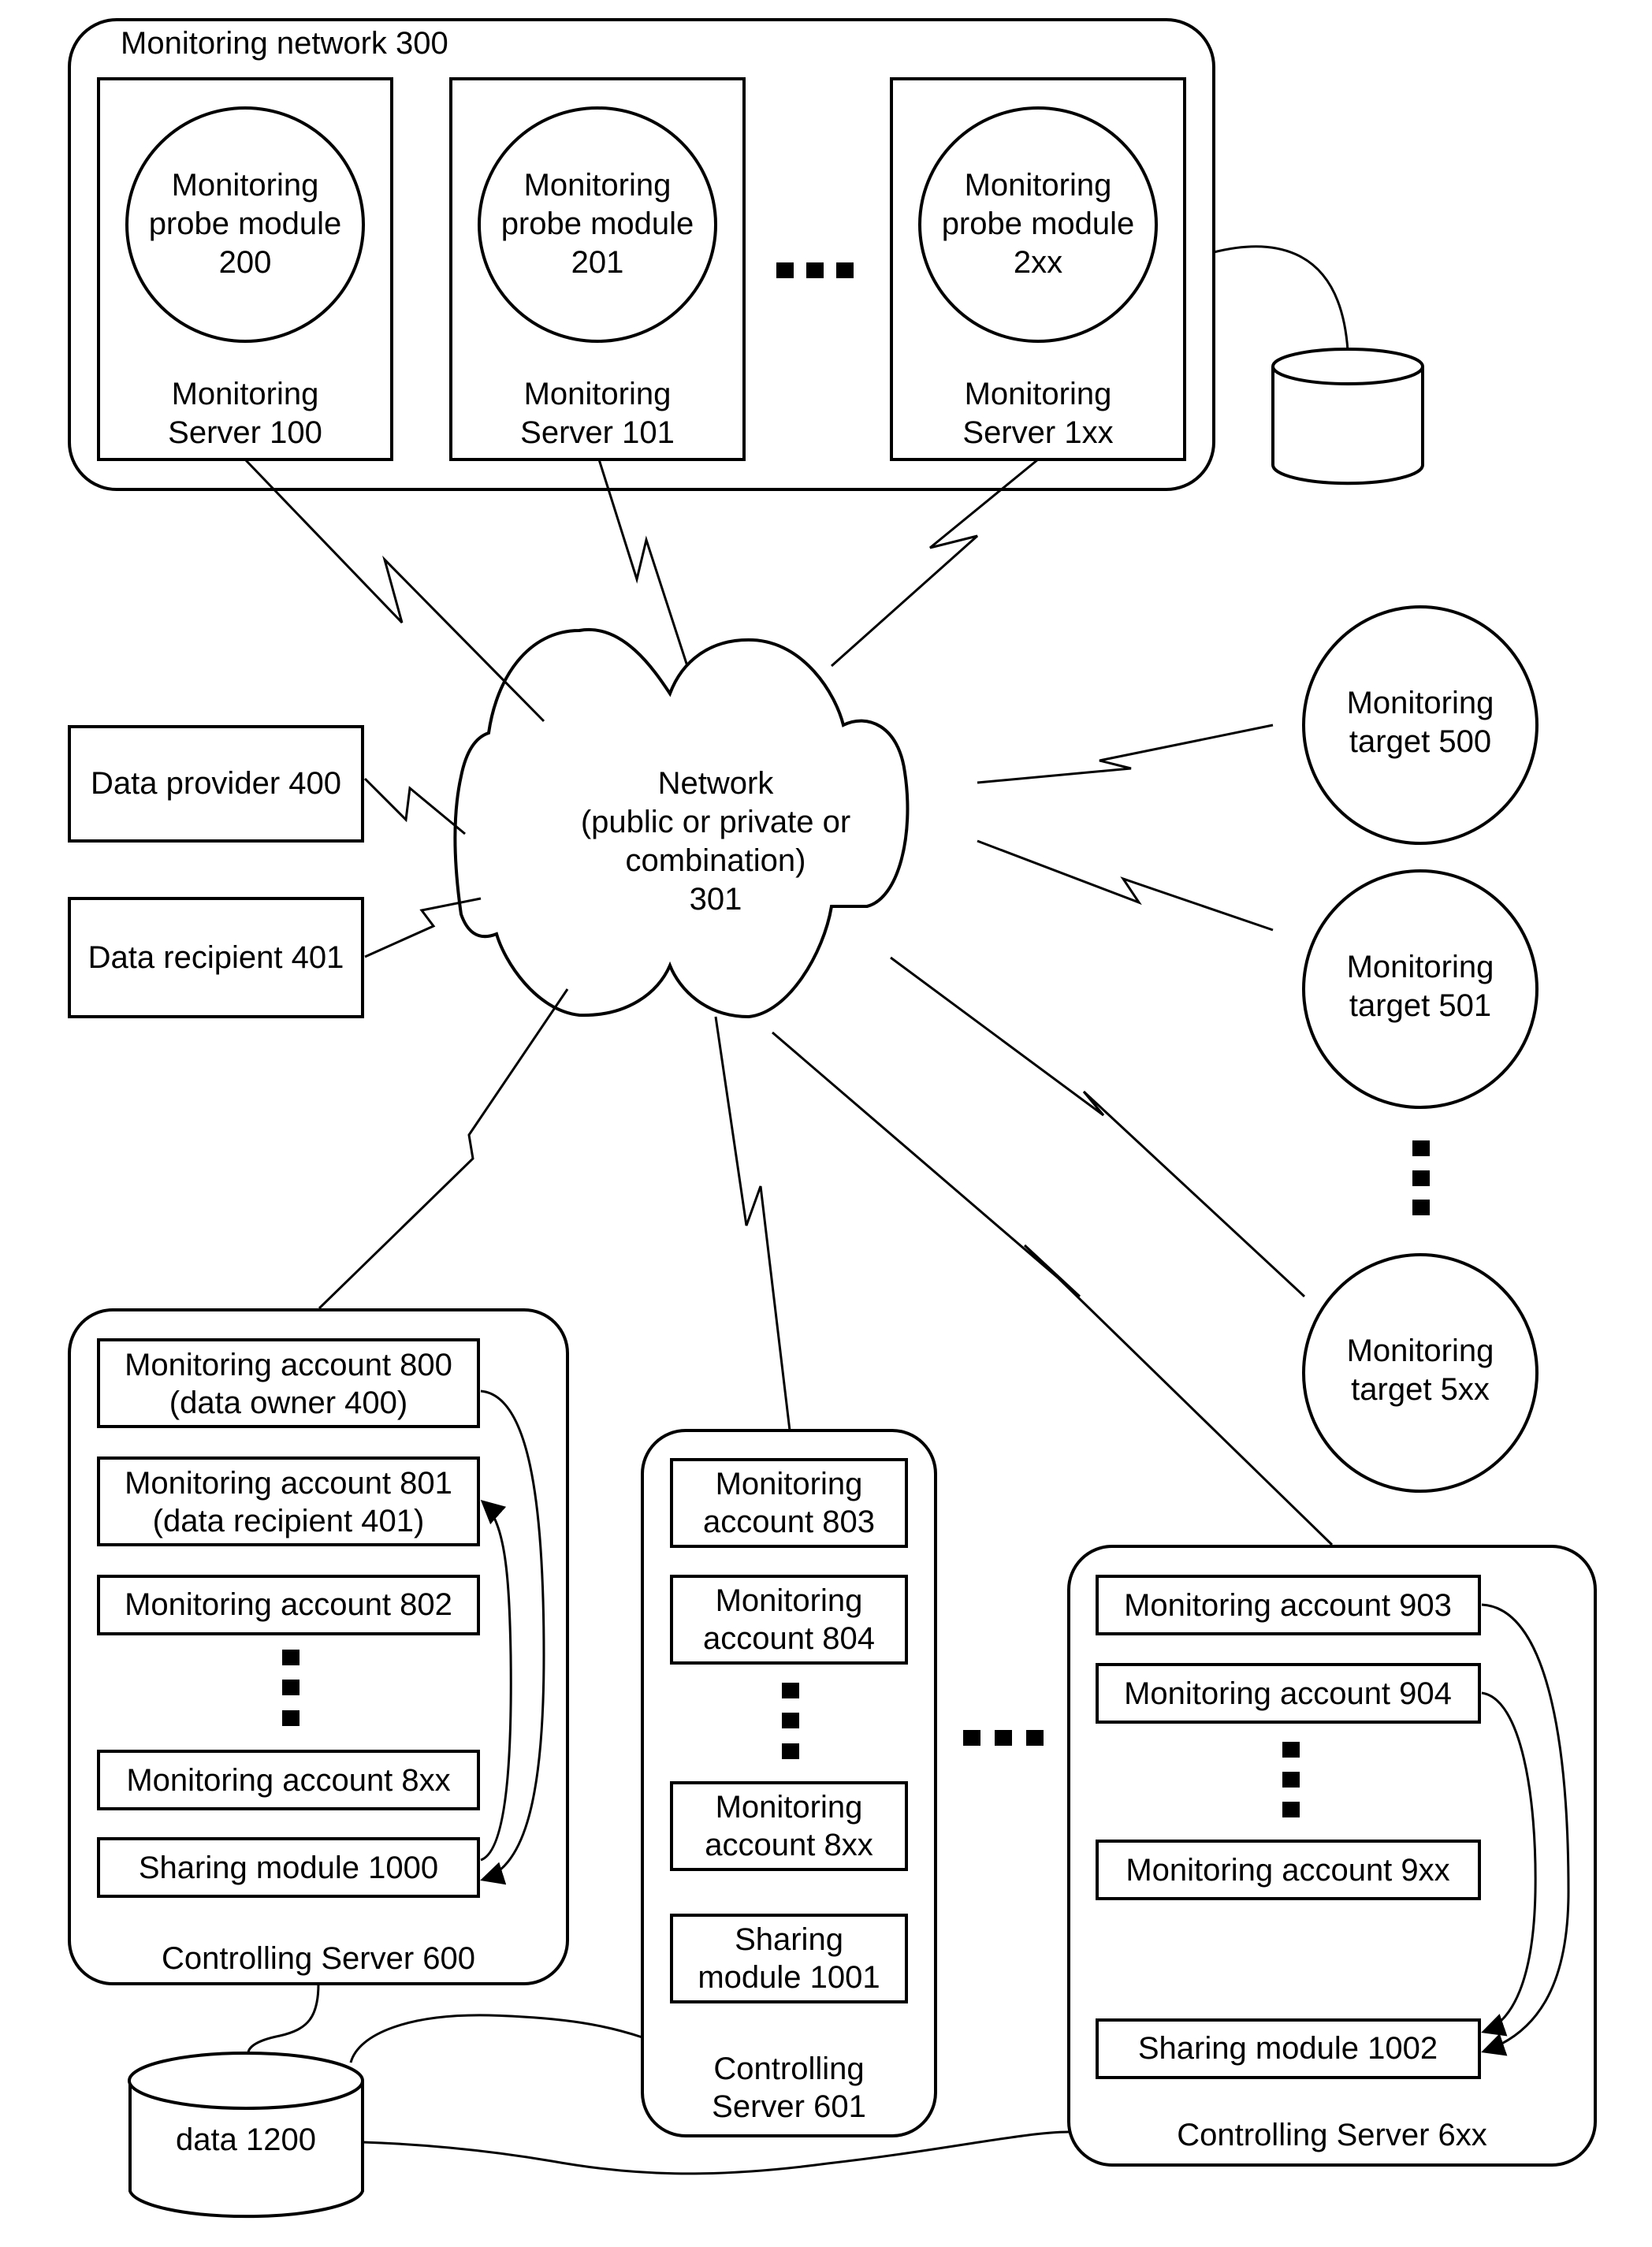 The width and height of the screenshot is (1652, 2247). I want to click on network-label-line3: combination), so click(715, 860).